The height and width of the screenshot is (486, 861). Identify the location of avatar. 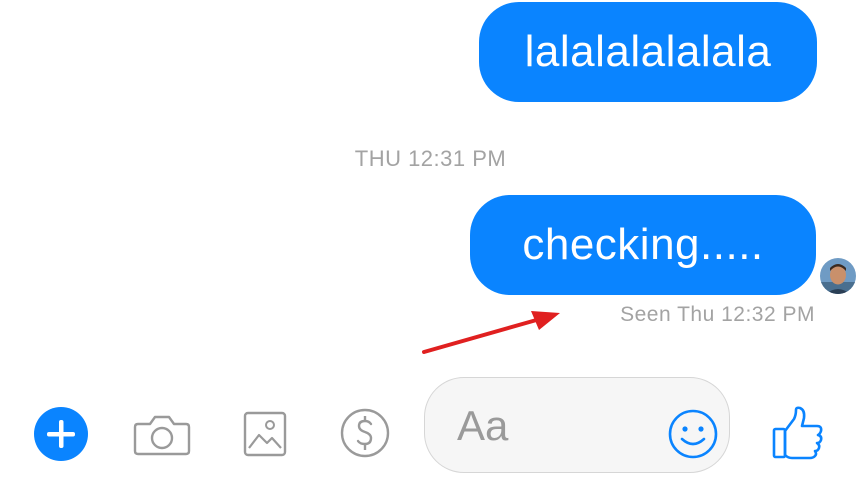
(838, 276).